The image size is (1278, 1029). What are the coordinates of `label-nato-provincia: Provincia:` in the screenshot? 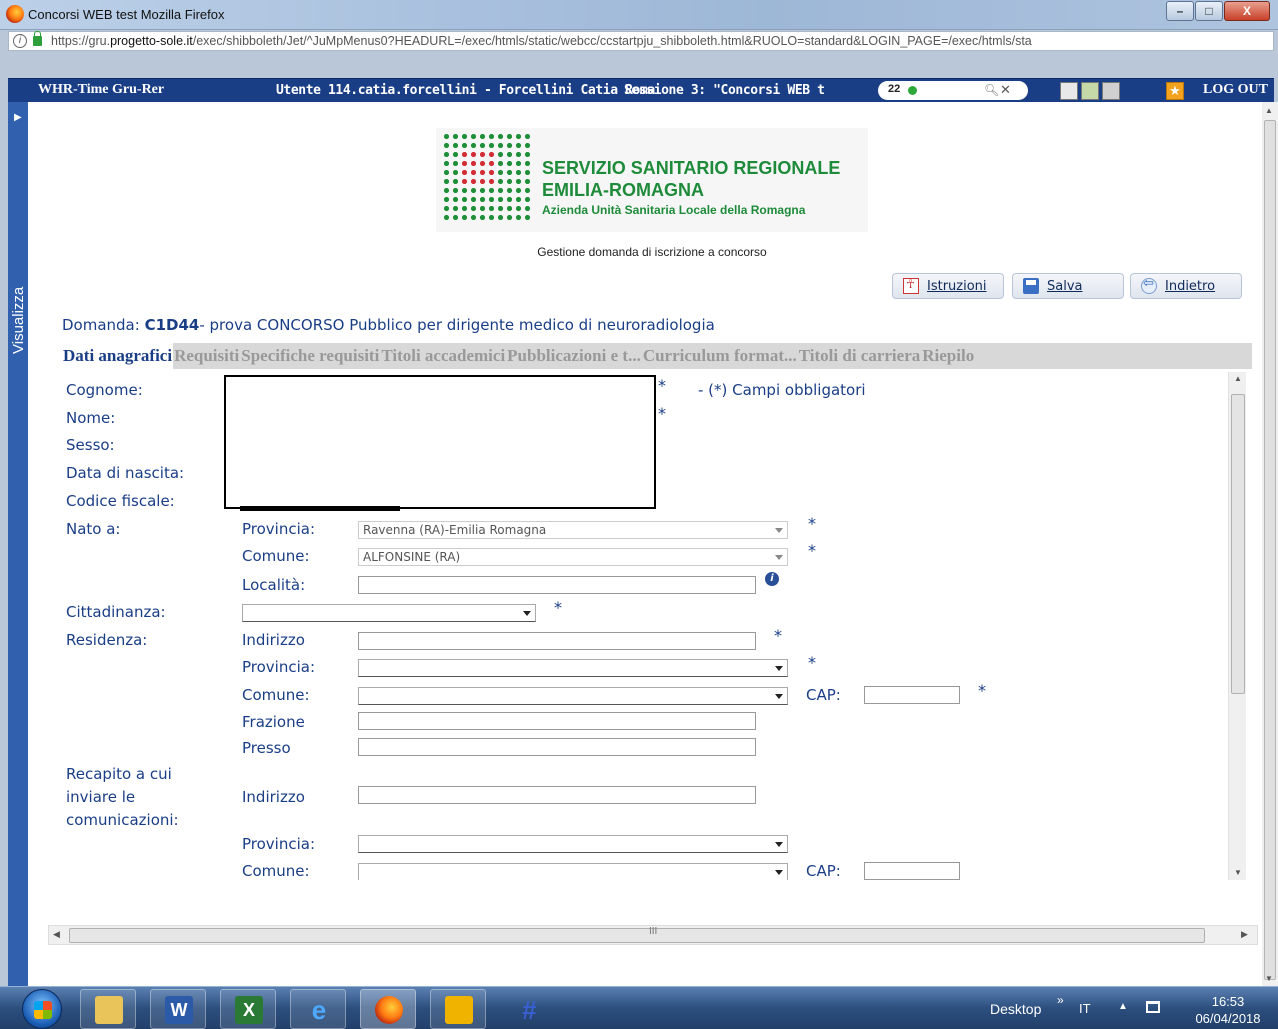 It's located at (279, 529).